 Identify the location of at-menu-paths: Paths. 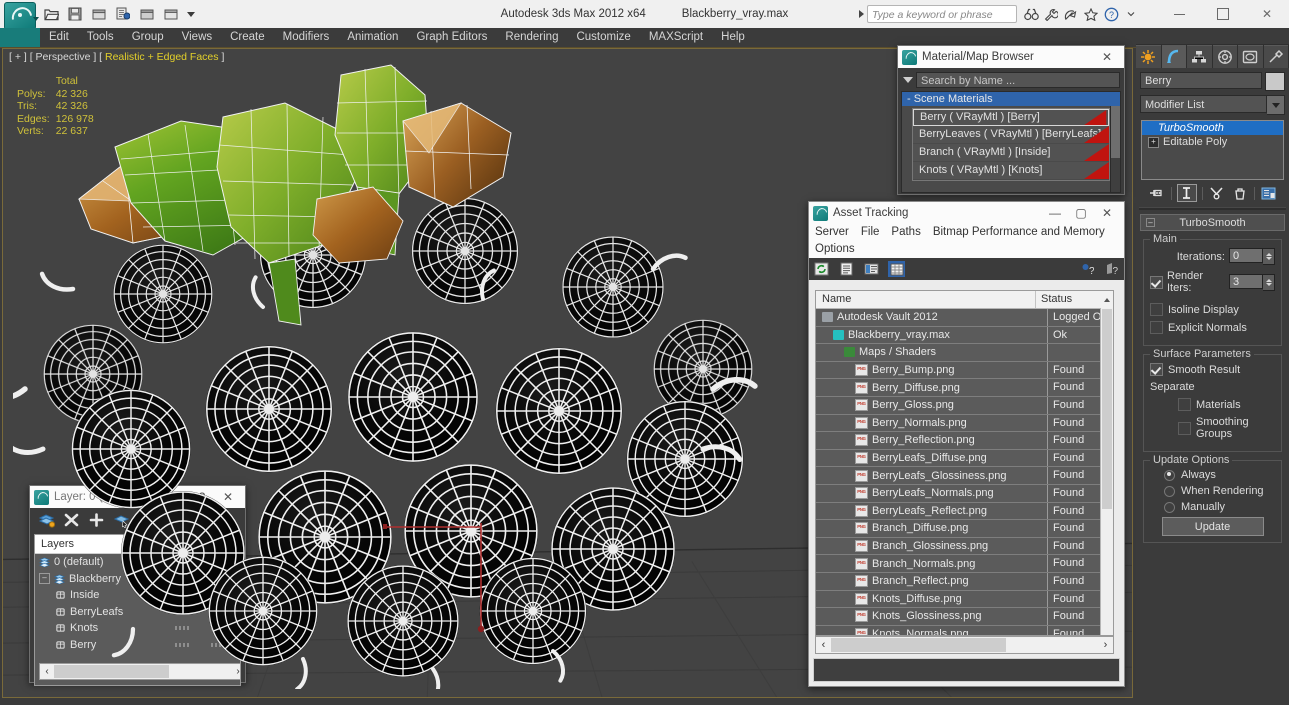
(905, 232).